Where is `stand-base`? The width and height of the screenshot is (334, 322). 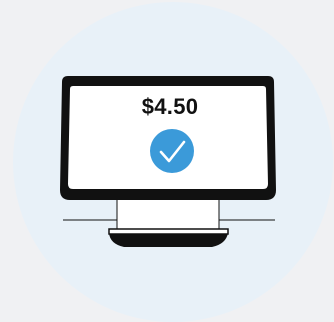
stand-base is located at coordinates (168, 240).